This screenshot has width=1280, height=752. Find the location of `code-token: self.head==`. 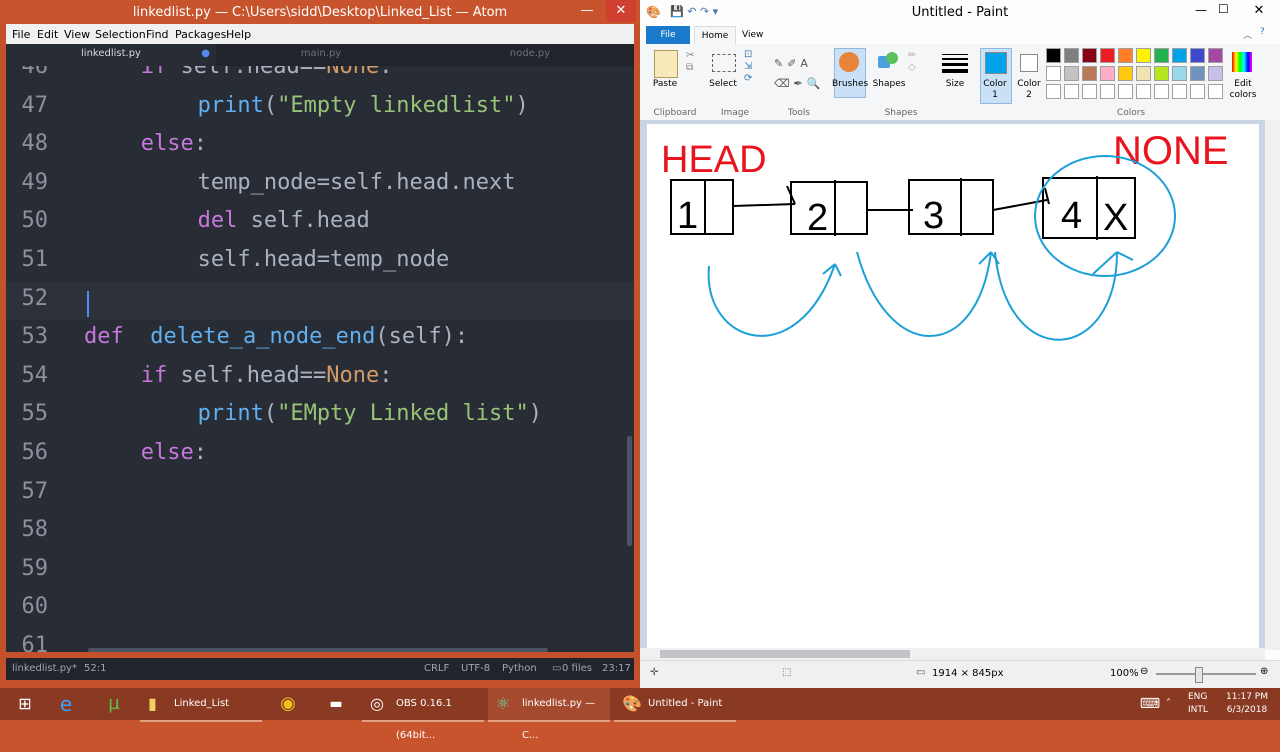

code-token: self.head== is located at coordinates (253, 72).